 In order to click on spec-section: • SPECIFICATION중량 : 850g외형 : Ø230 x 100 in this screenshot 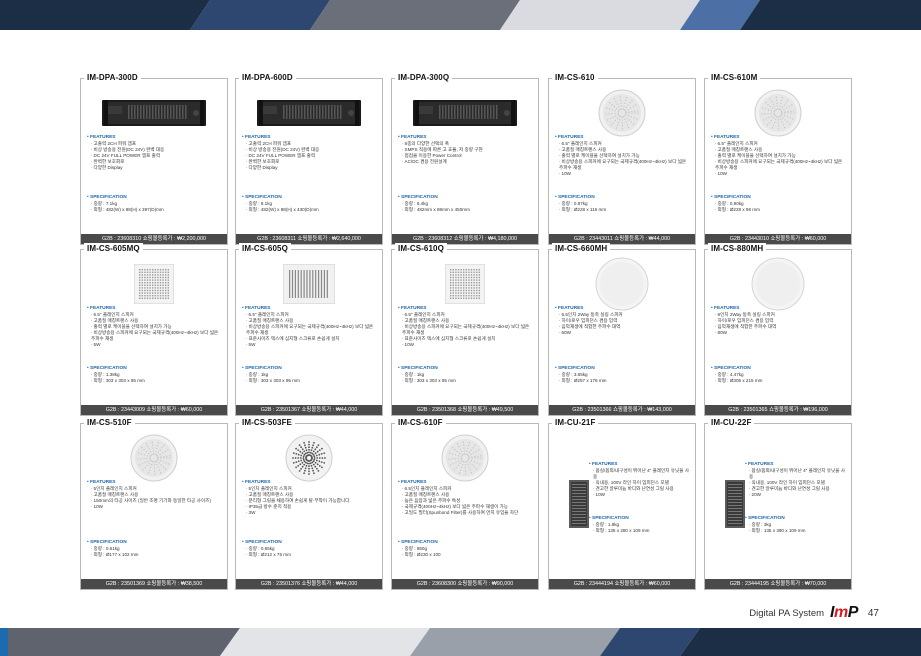, I will do `click(466, 549)`.